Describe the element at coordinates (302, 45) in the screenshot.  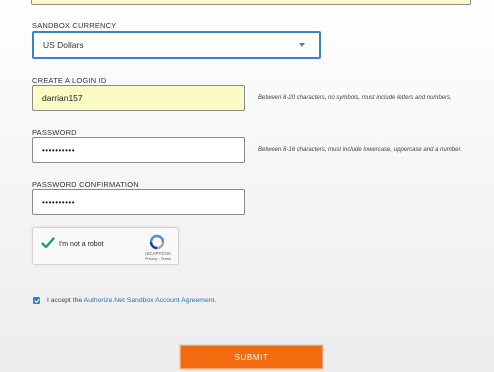
I see `chevron-down-icon` at that location.